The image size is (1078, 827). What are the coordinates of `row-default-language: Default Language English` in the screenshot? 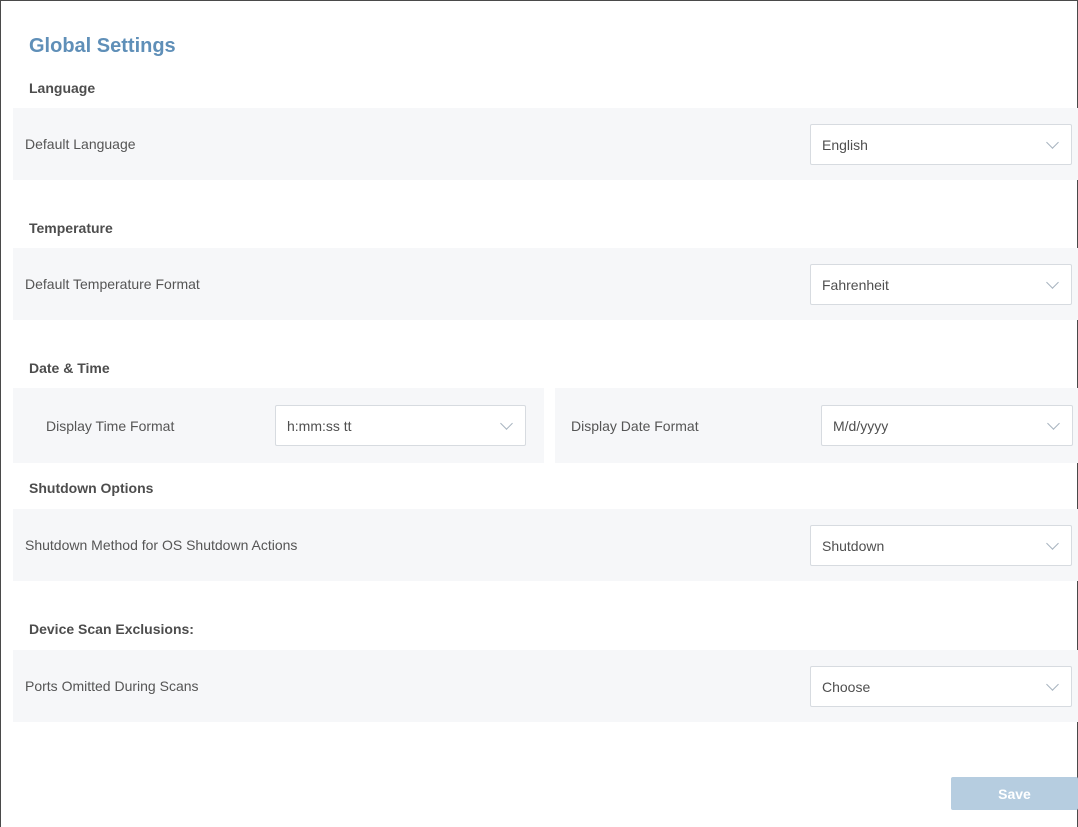 It's located at (545, 144).